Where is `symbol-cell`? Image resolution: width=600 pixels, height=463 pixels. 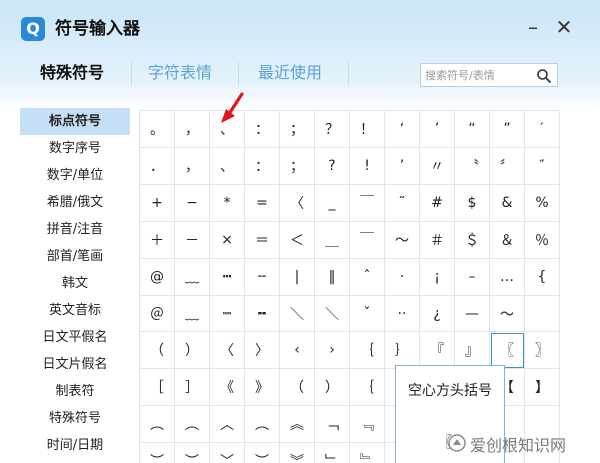
symbol-cell is located at coordinates (542, 314).